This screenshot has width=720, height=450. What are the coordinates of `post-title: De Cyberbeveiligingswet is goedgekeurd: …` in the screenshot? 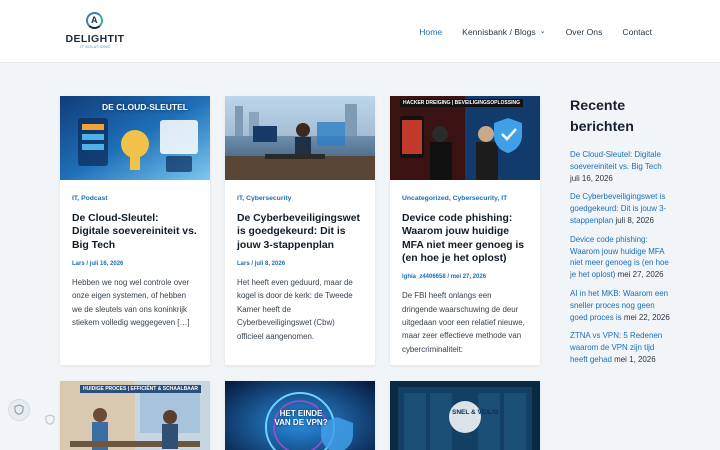 It's located at (300, 232).